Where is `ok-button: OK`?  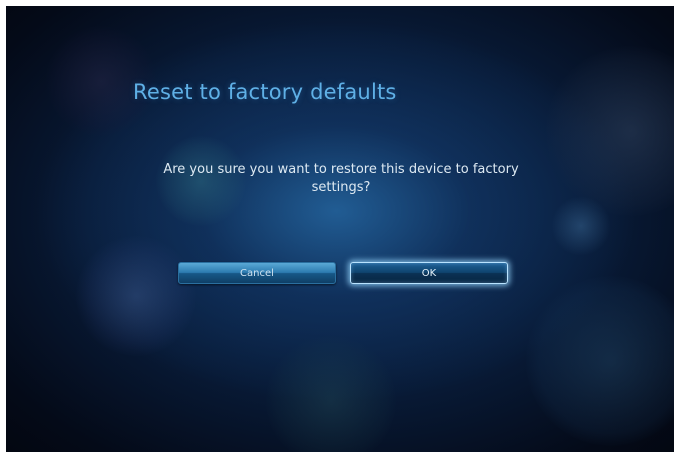 ok-button: OK is located at coordinates (429, 273).